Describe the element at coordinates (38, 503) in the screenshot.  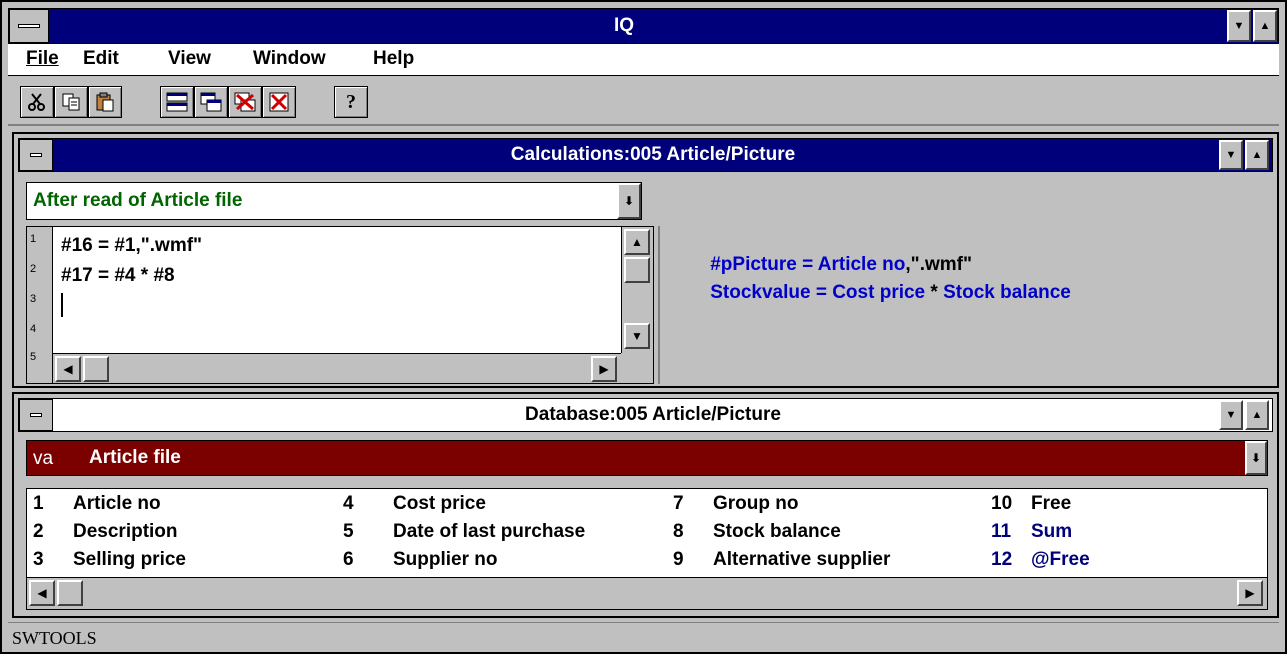
I see `field-number: 1` at that location.